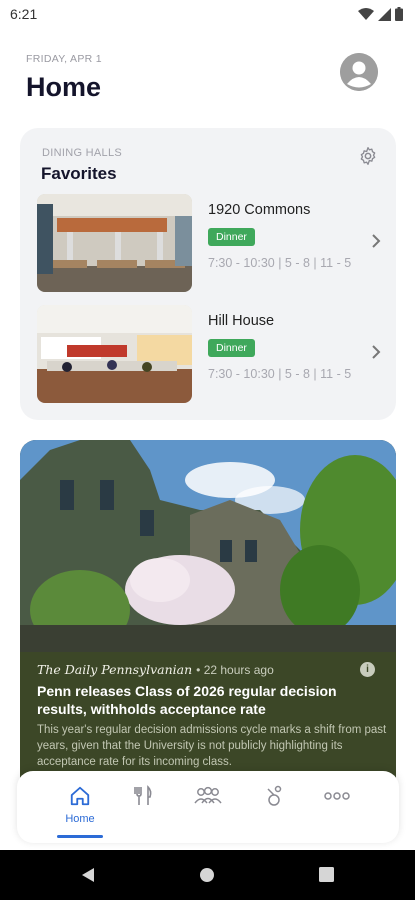 This screenshot has height=900, width=415. I want to click on home-icon, so click(80, 796).